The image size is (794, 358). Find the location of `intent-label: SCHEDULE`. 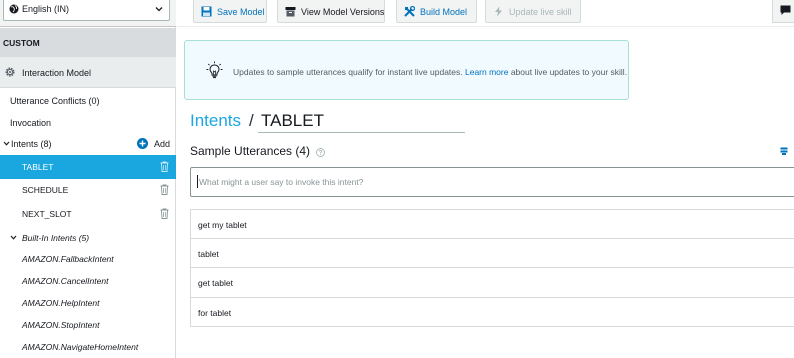

intent-label: SCHEDULE is located at coordinates (45, 190).